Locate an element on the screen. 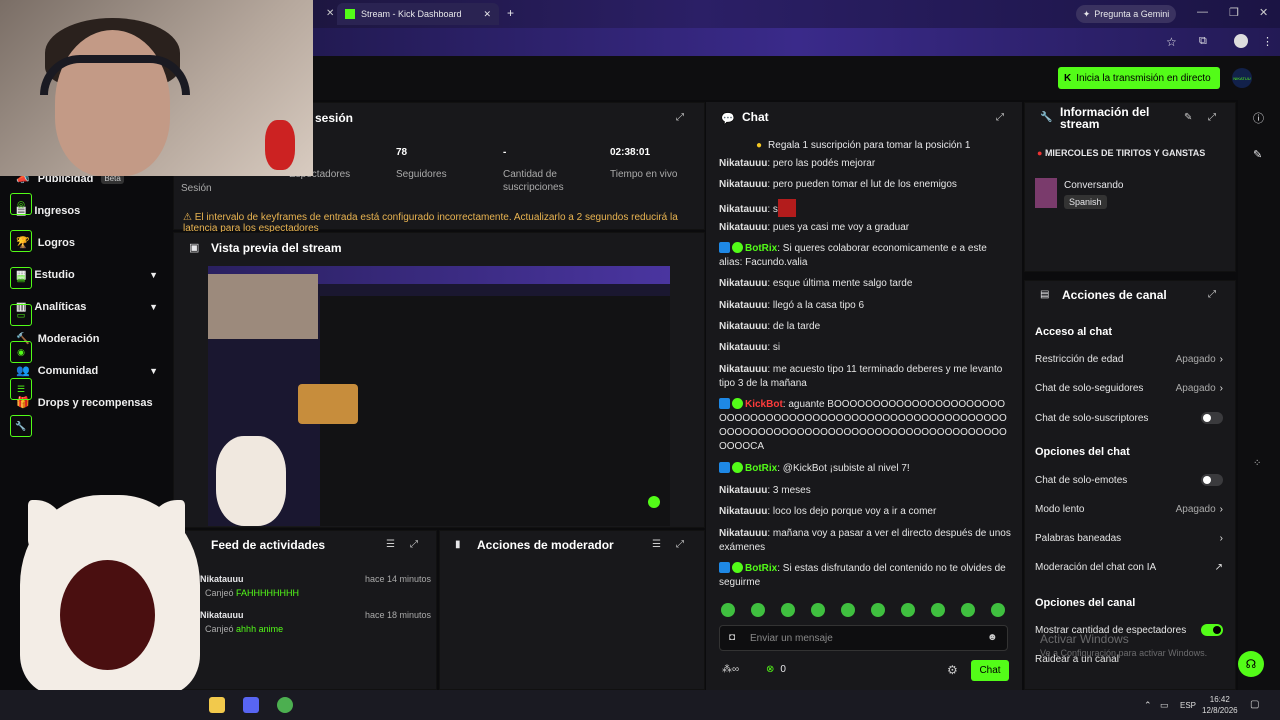  chat-username: KickBot is located at coordinates (764, 404).